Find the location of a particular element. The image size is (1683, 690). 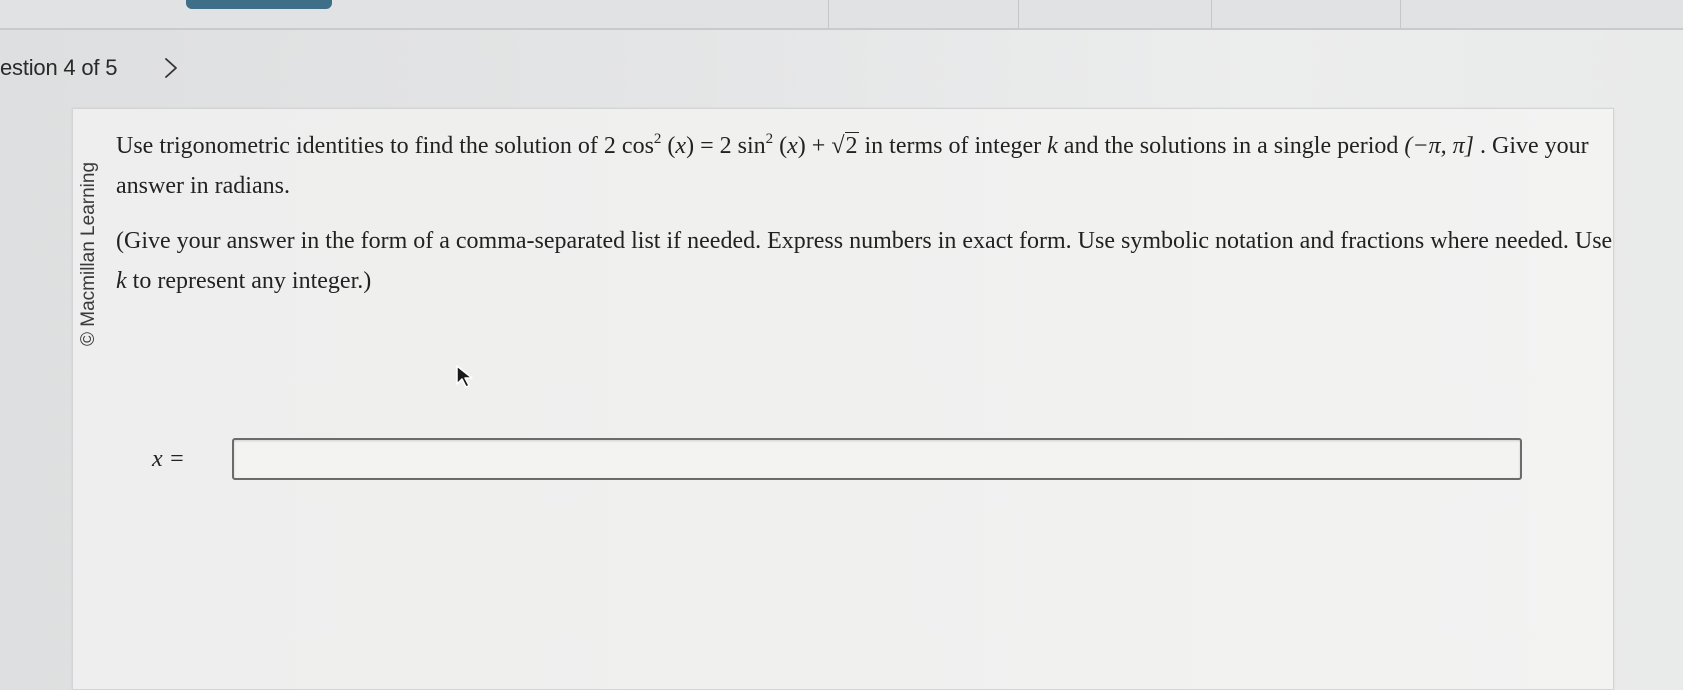

math-plus: + is located at coordinates (818, 146).